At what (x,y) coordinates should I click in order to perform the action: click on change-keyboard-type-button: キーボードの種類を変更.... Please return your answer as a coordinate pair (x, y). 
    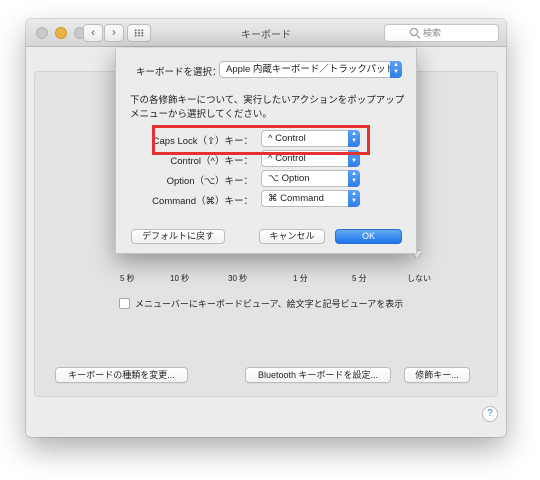
    Looking at the image, I should click on (121, 375).